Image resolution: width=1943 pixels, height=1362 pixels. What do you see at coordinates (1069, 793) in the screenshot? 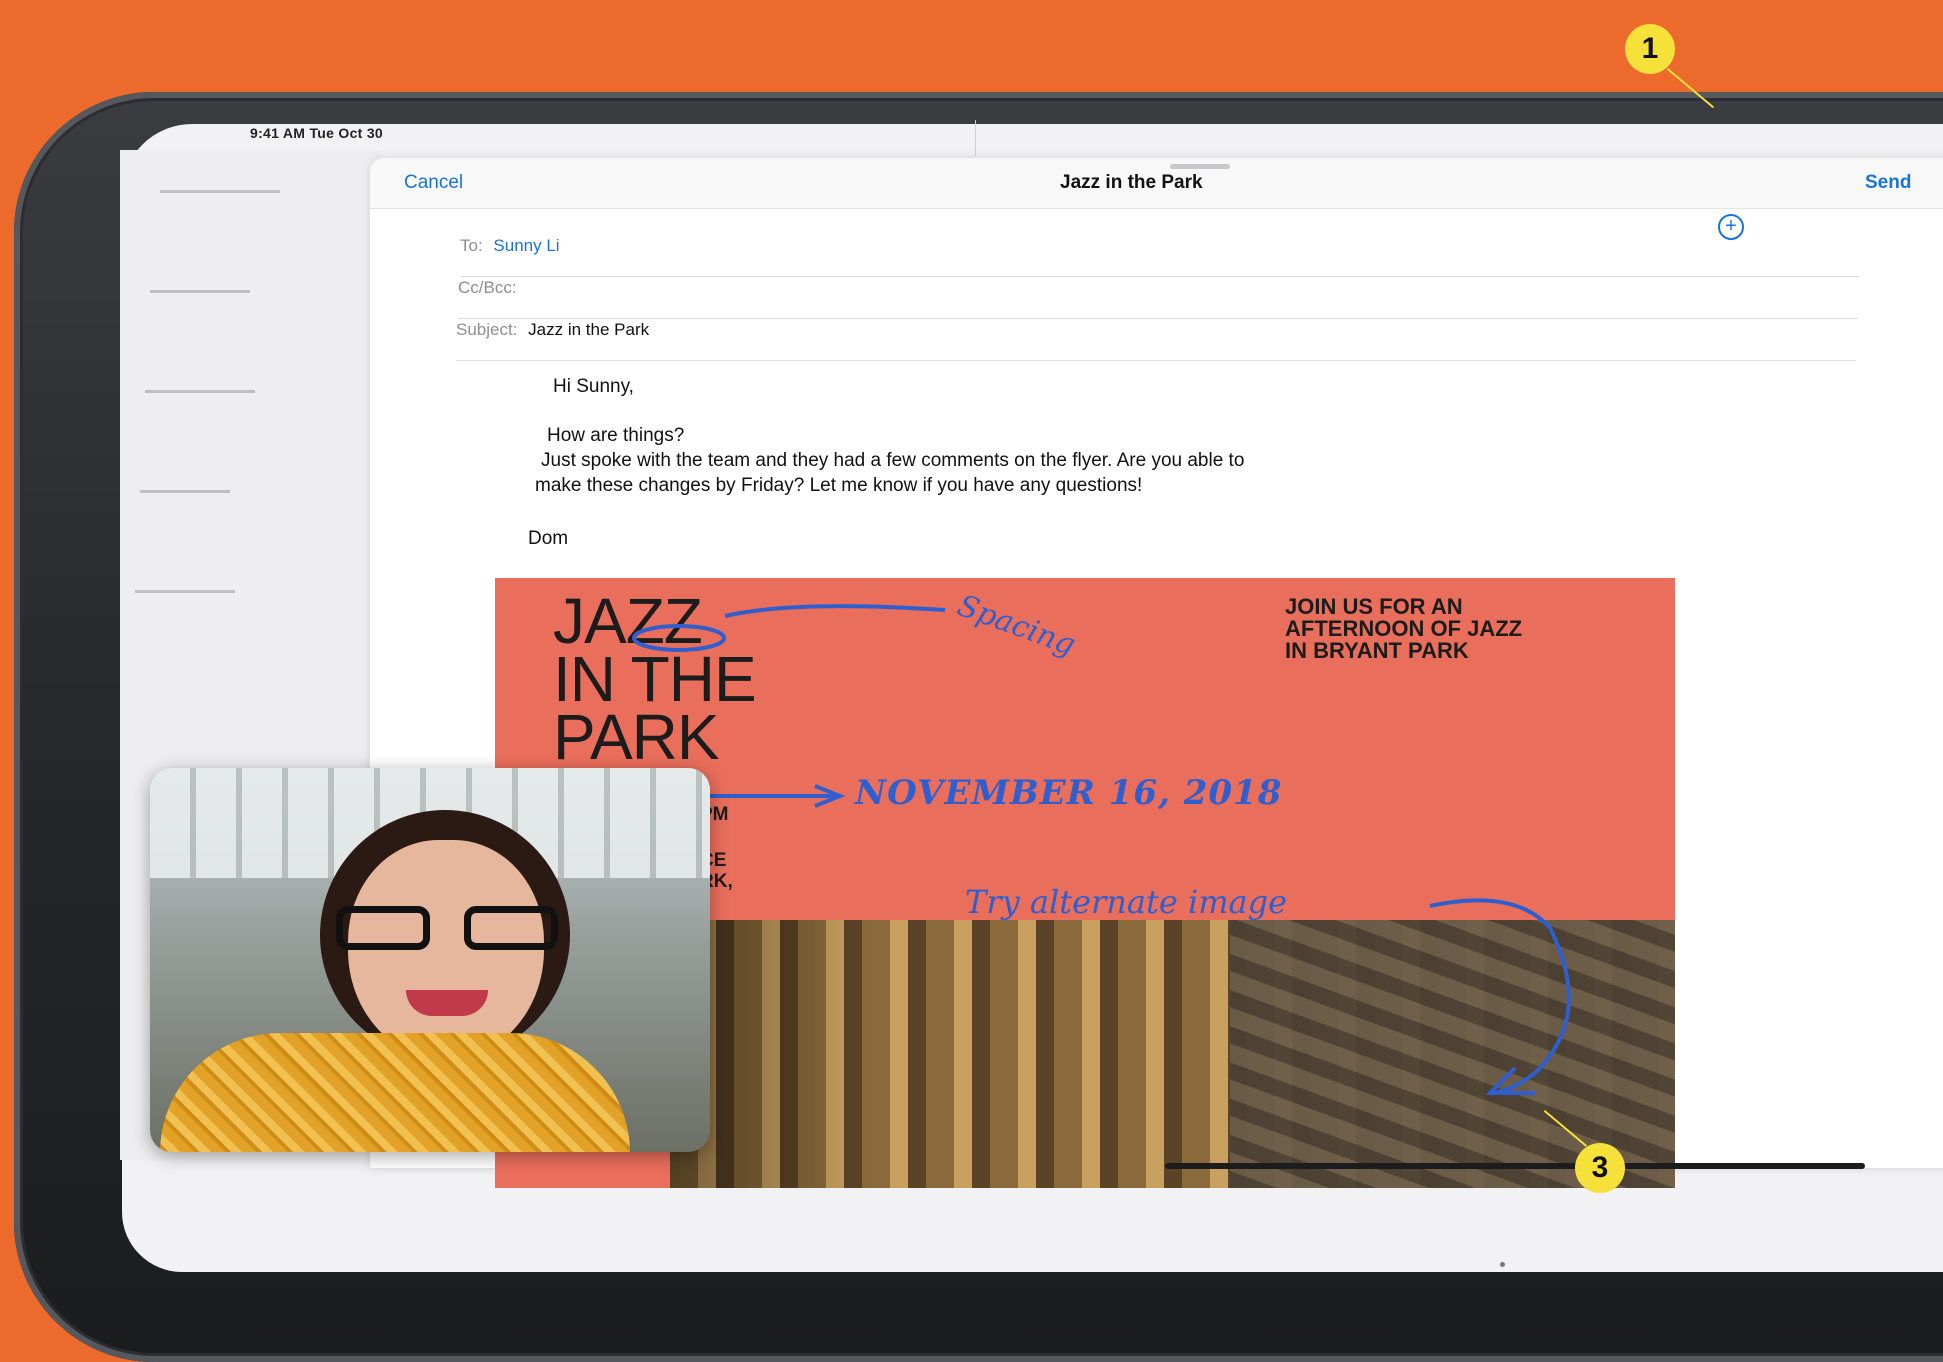
I see `annotation-date: NOVEMBER 16, 2018` at bounding box center [1069, 793].